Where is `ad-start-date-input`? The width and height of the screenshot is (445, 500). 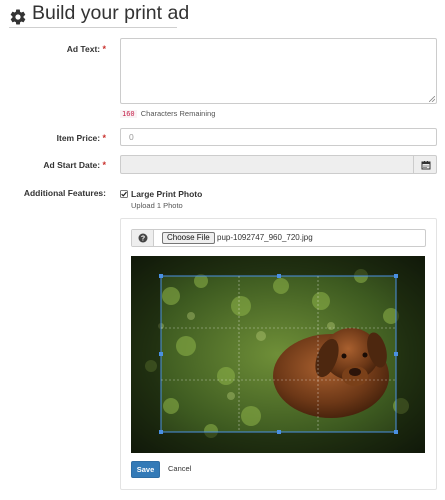 ad-start-date-input is located at coordinates (267, 164).